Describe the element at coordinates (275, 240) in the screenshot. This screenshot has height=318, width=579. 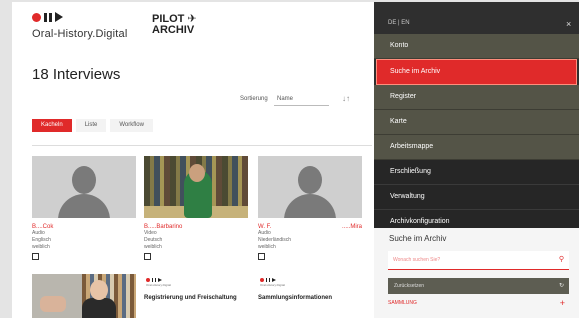
I see `language: Niederländisch` at that location.